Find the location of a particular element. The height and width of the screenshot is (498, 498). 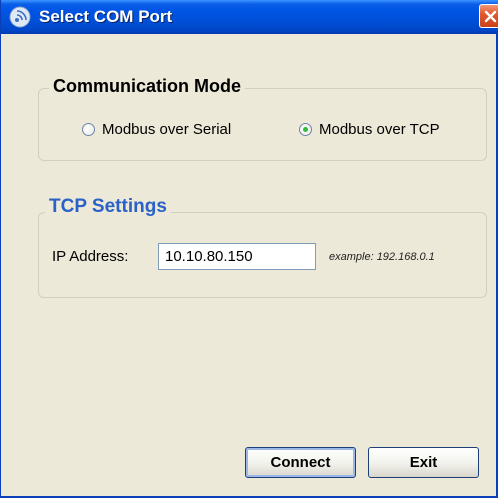

ip-address-input is located at coordinates (237, 256).